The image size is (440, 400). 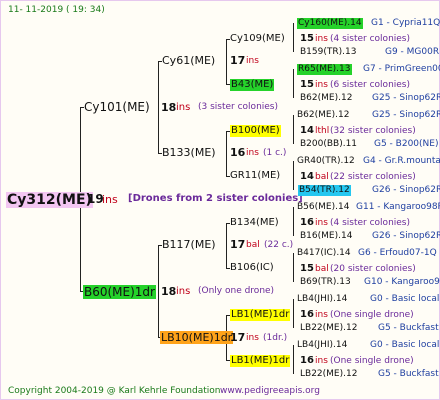 What do you see at coordinates (406, 115) in the screenshot?
I see `gen4-breeder: G25 - Sinop62R` at bounding box center [406, 115].